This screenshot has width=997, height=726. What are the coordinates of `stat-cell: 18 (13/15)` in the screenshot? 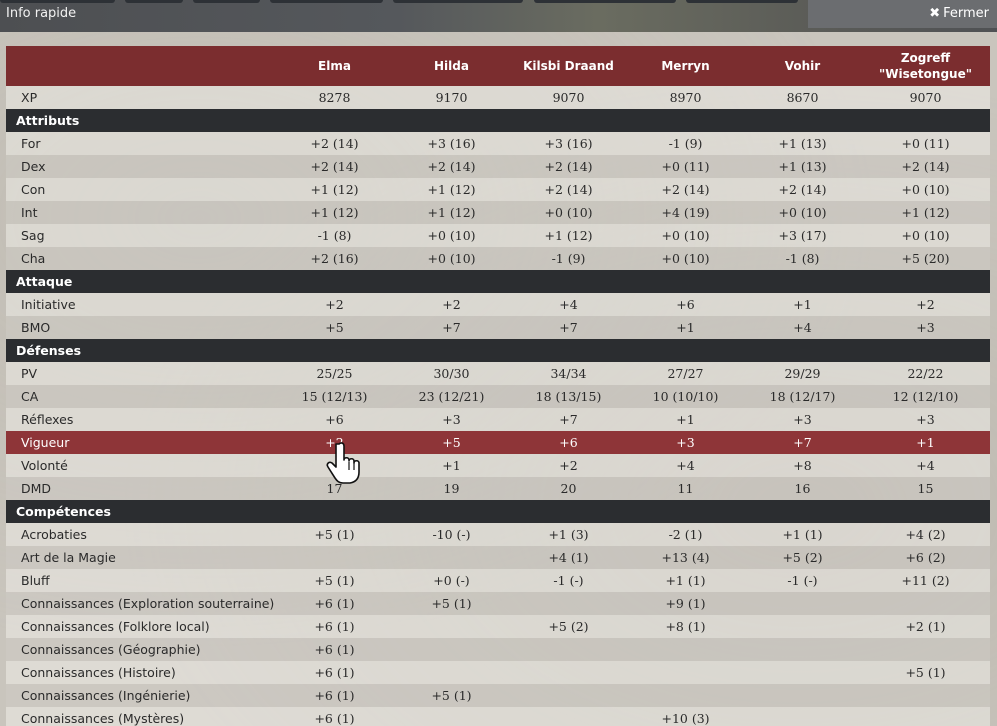 It's located at (568, 396).